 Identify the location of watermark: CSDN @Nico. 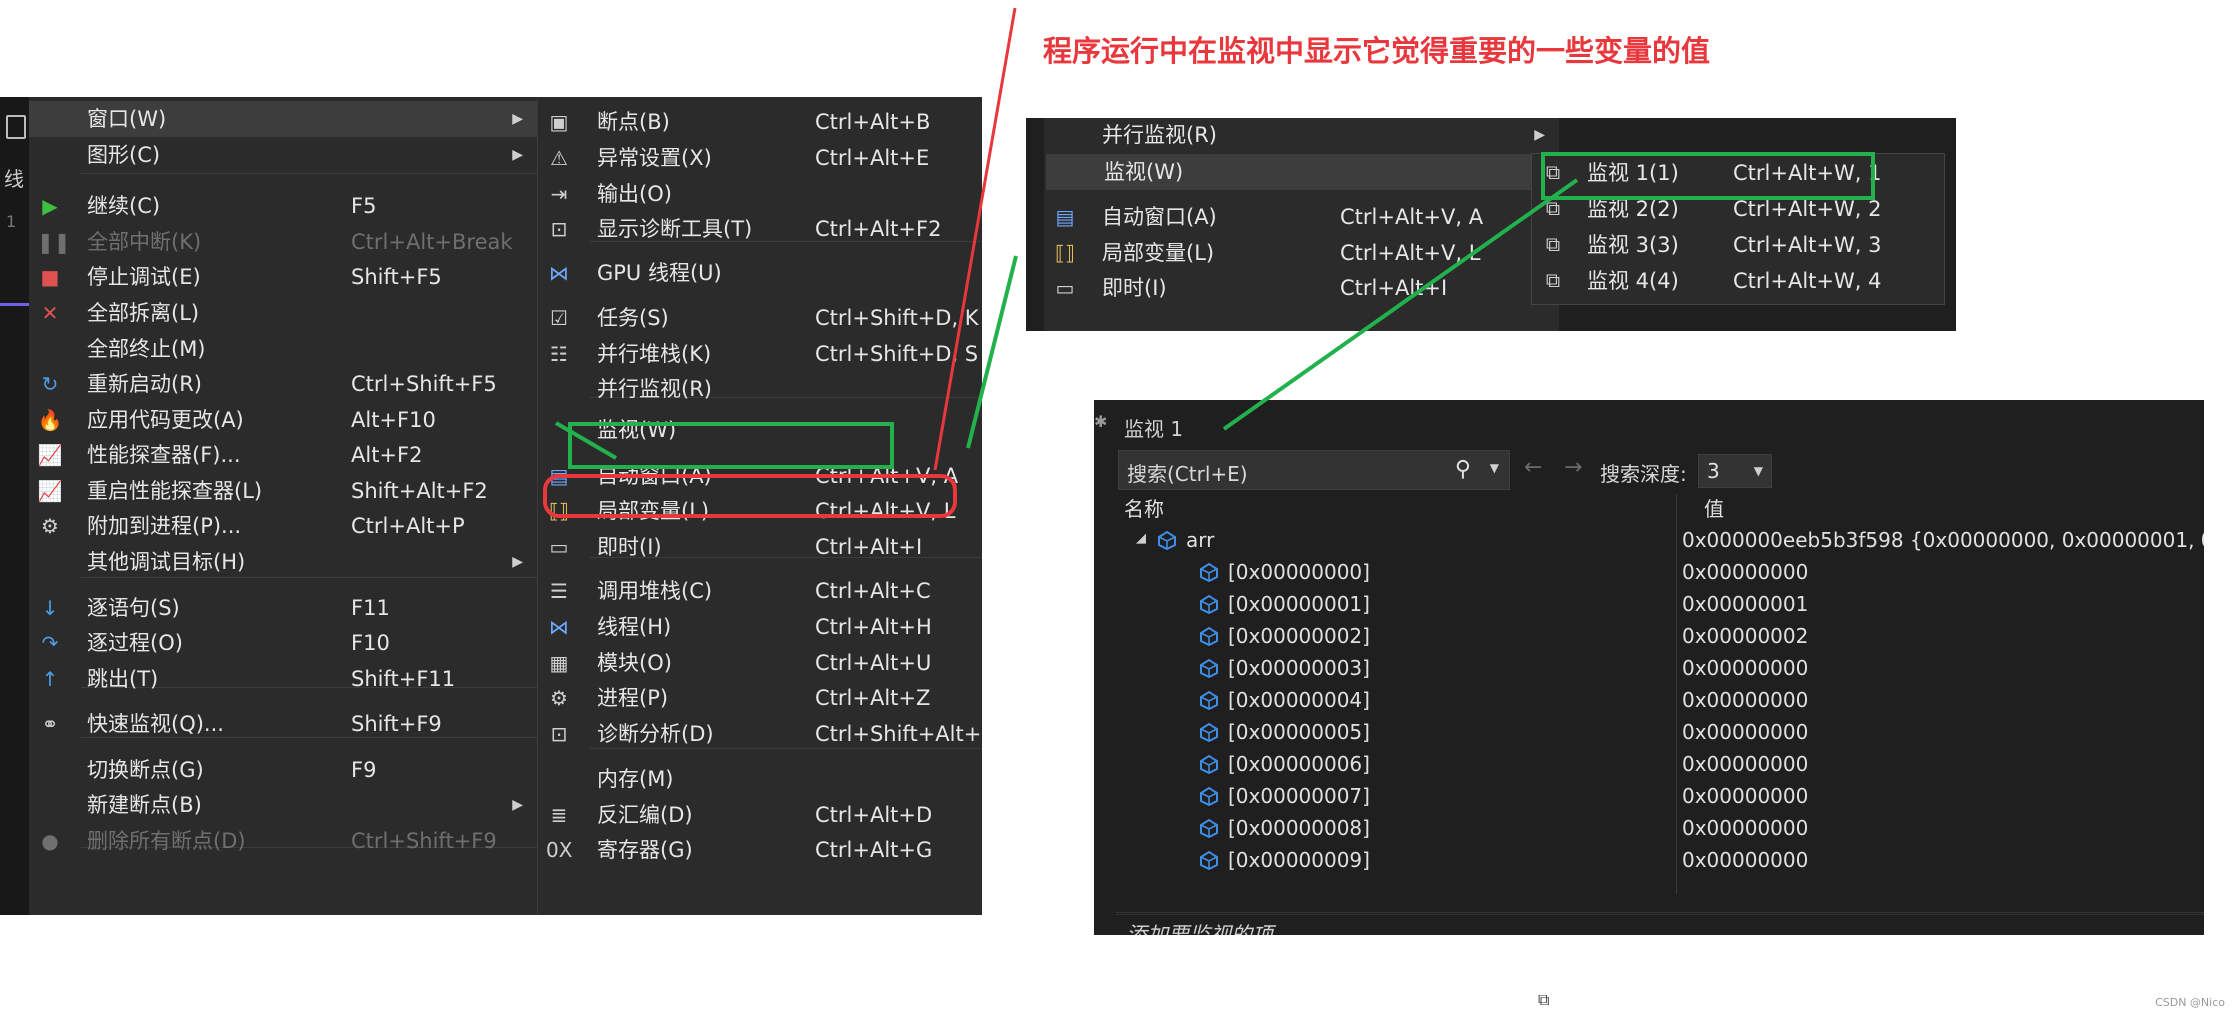
(2190, 1002).